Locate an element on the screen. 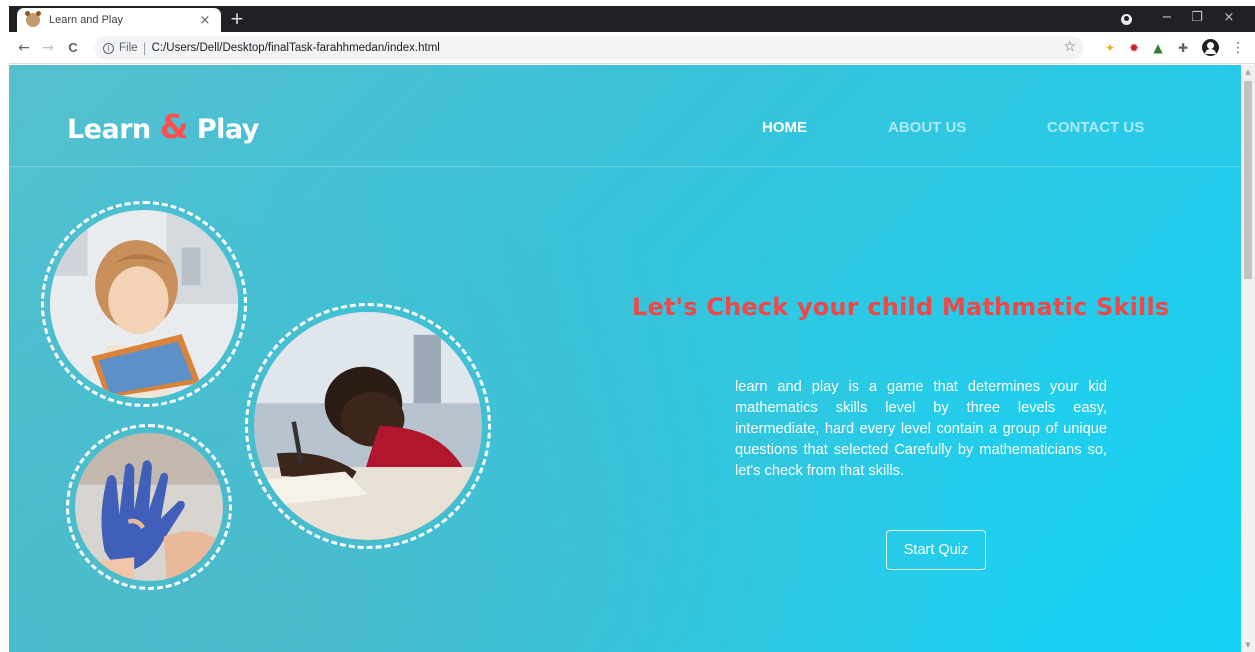 The image size is (1255, 652). scrollbar-thumb is located at coordinates (1248, 180).